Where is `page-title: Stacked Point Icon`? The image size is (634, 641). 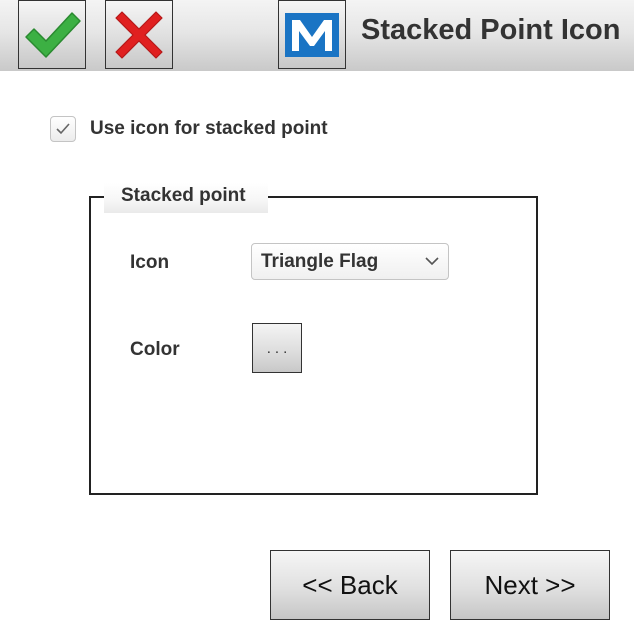 page-title: Stacked Point Icon is located at coordinates (491, 30).